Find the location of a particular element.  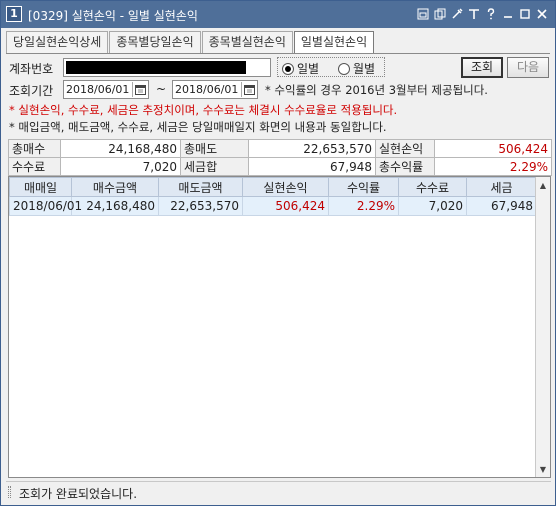

commission-label: 수수료 is located at coordinates (34, 166).